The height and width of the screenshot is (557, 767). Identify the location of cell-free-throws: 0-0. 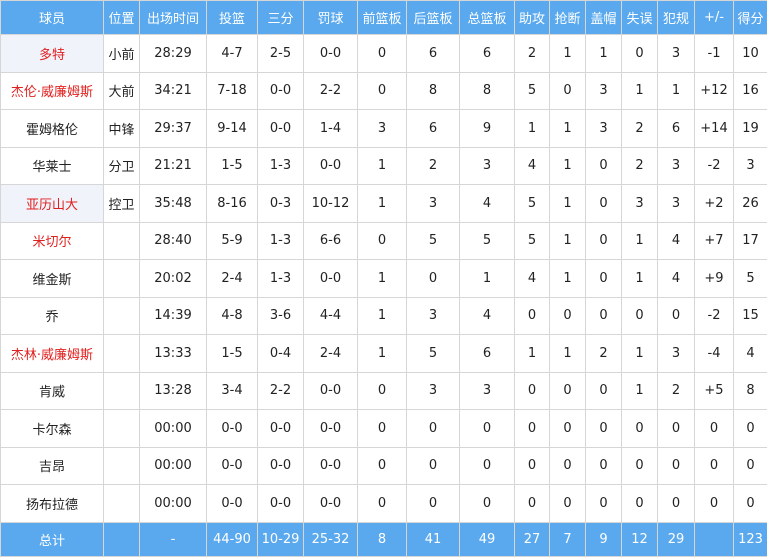
(331, 54).